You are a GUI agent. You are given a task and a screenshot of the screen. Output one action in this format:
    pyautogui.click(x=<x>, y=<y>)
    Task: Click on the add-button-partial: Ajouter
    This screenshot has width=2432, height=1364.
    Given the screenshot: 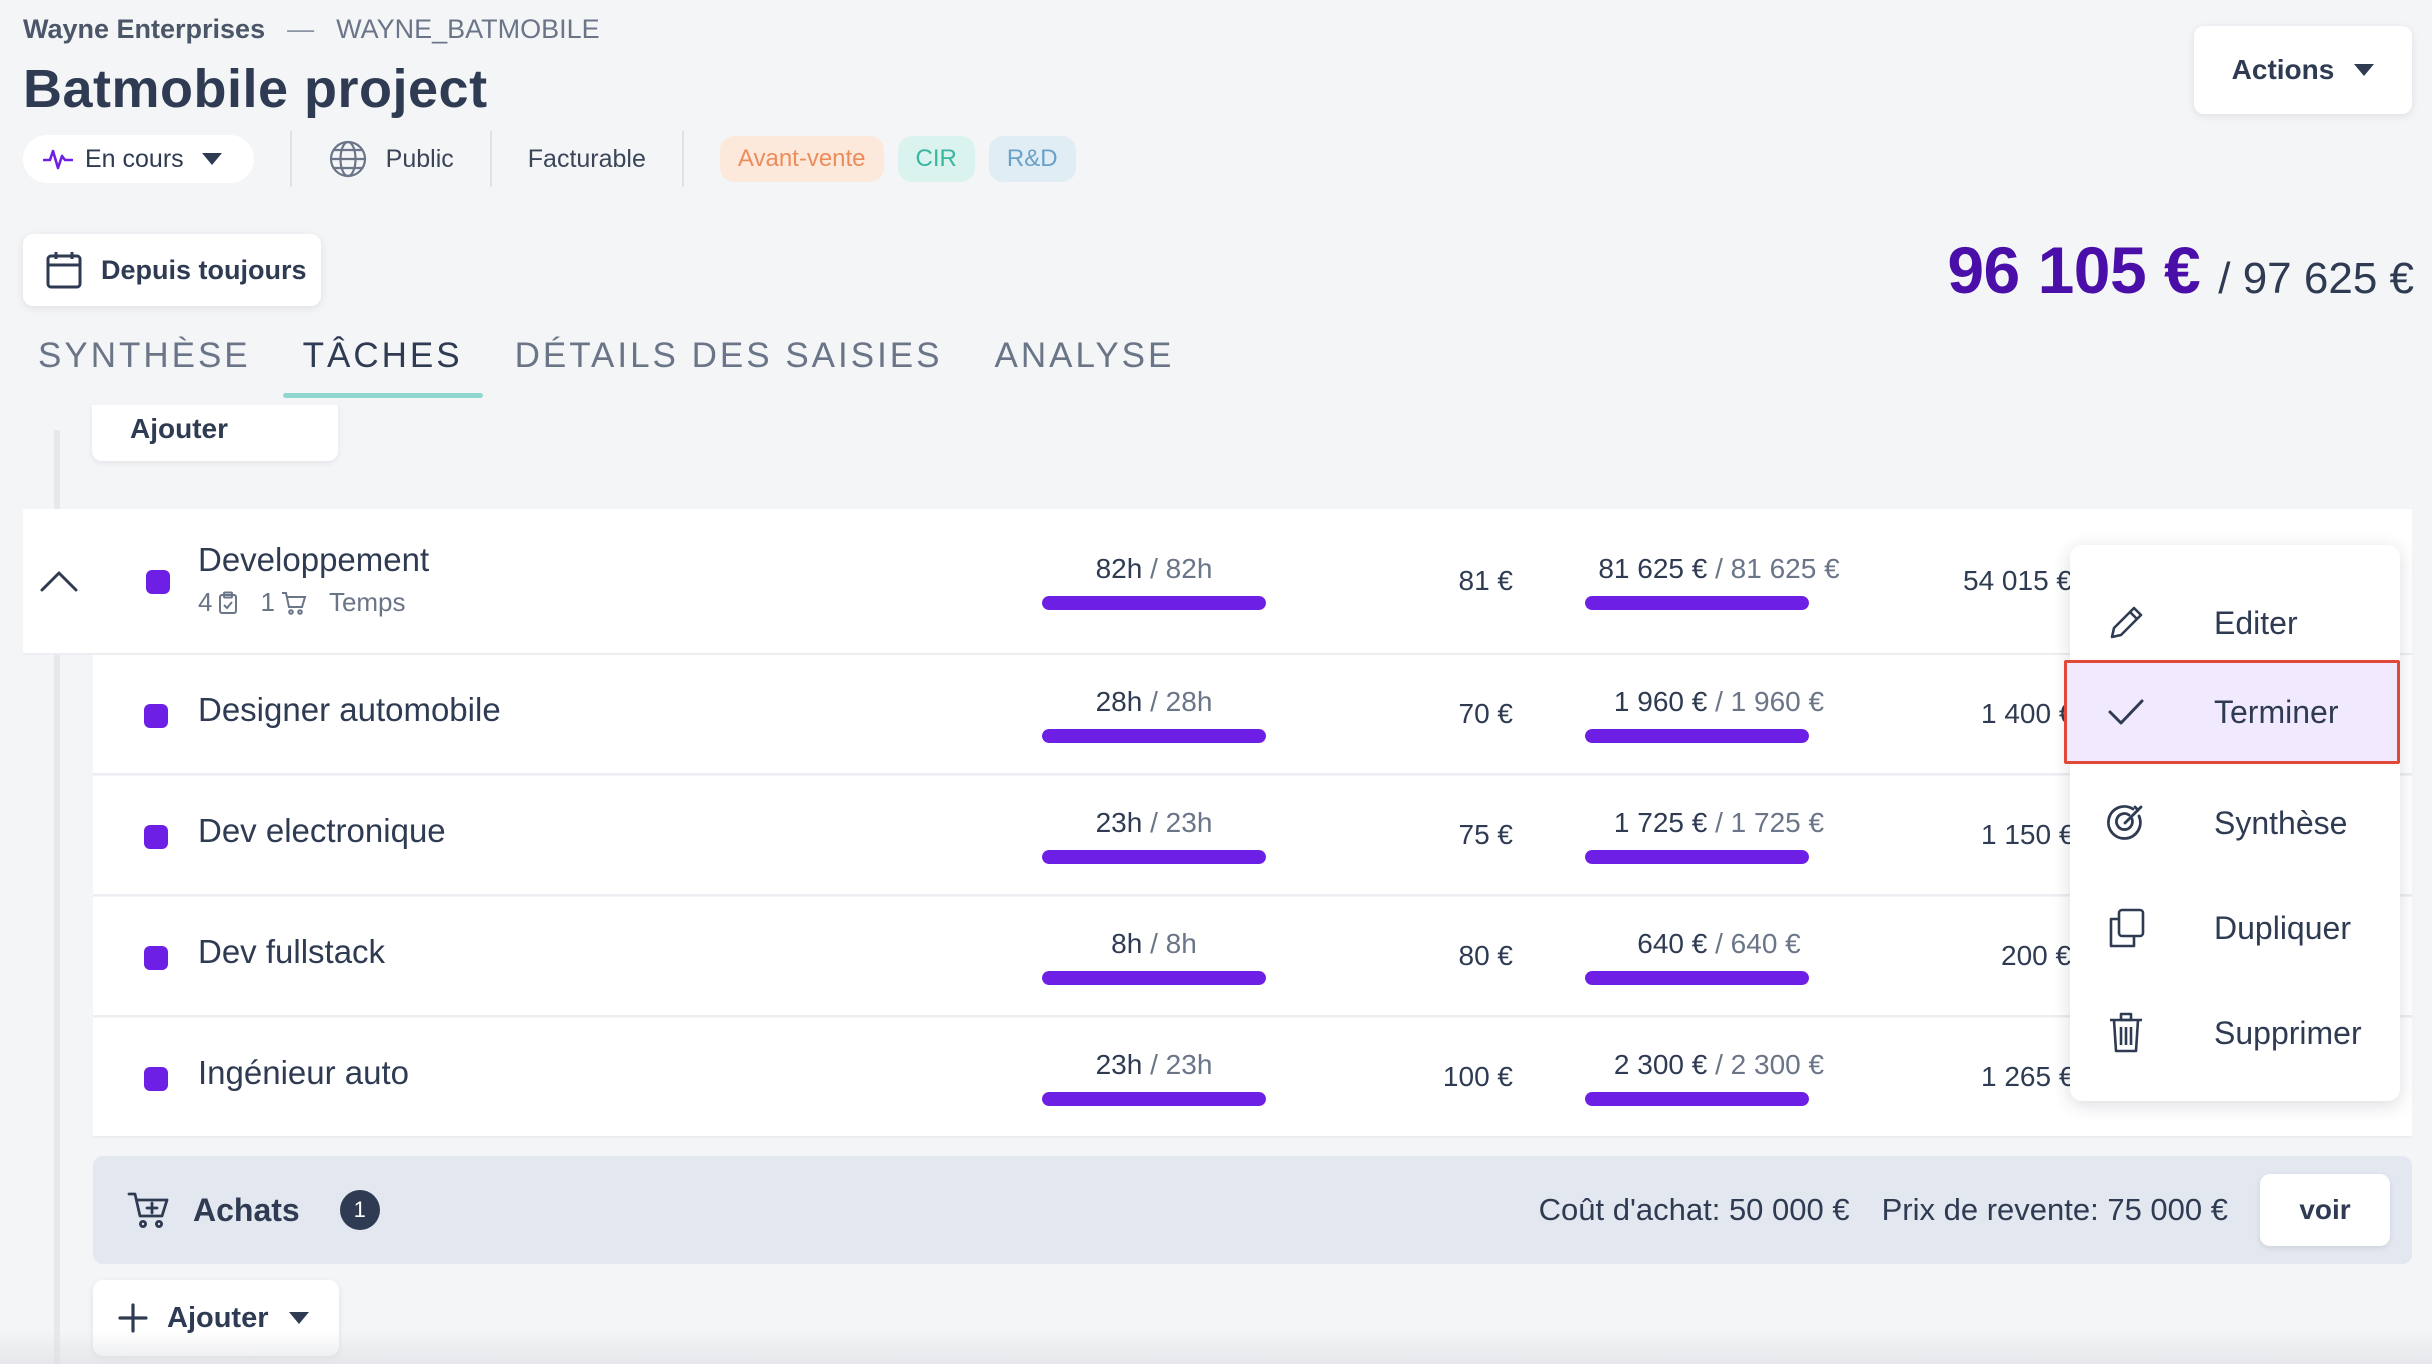 What is the action you would take?
    pyautogui.click(x=215, y=433)
    